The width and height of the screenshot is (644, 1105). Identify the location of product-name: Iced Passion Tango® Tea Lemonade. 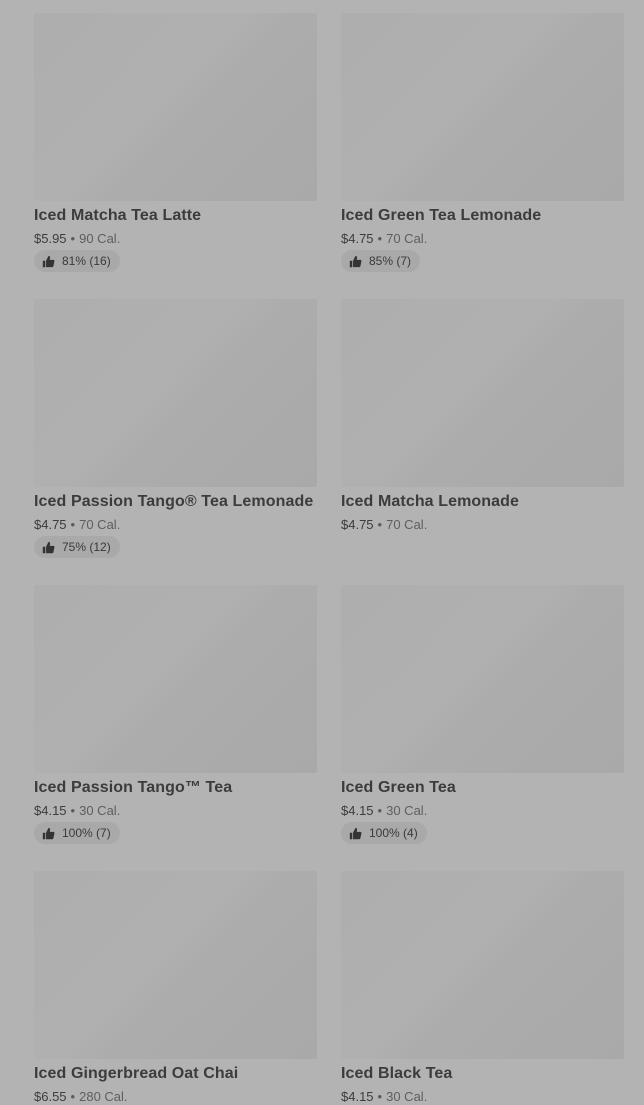
(175, 502).